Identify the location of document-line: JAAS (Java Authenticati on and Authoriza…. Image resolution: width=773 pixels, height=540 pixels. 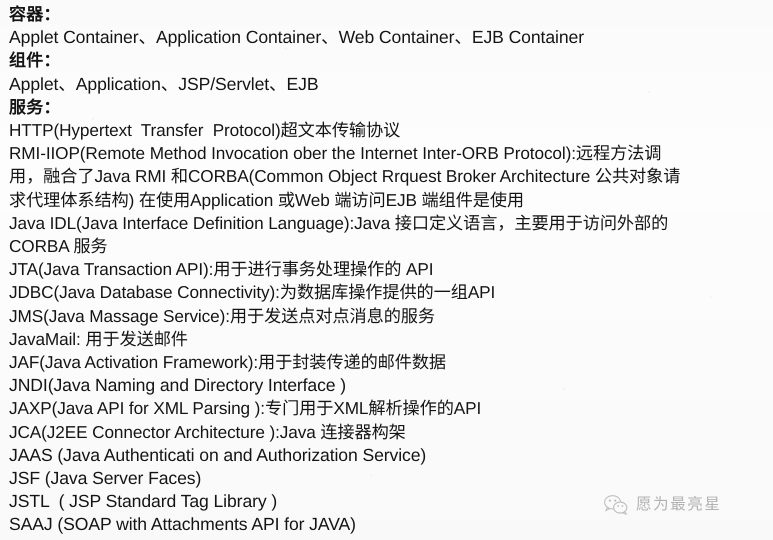
(218, 454).